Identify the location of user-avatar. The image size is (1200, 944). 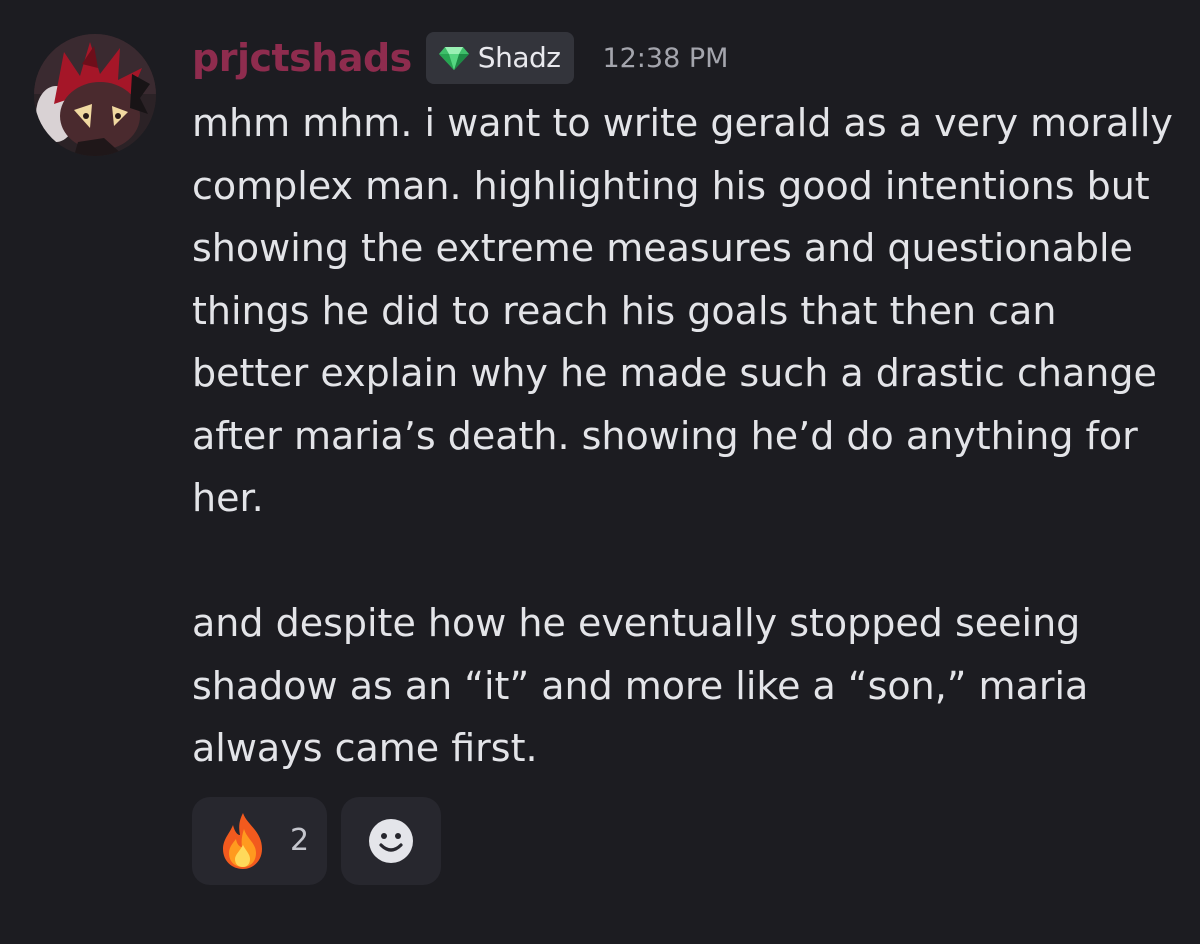
(95, 95).